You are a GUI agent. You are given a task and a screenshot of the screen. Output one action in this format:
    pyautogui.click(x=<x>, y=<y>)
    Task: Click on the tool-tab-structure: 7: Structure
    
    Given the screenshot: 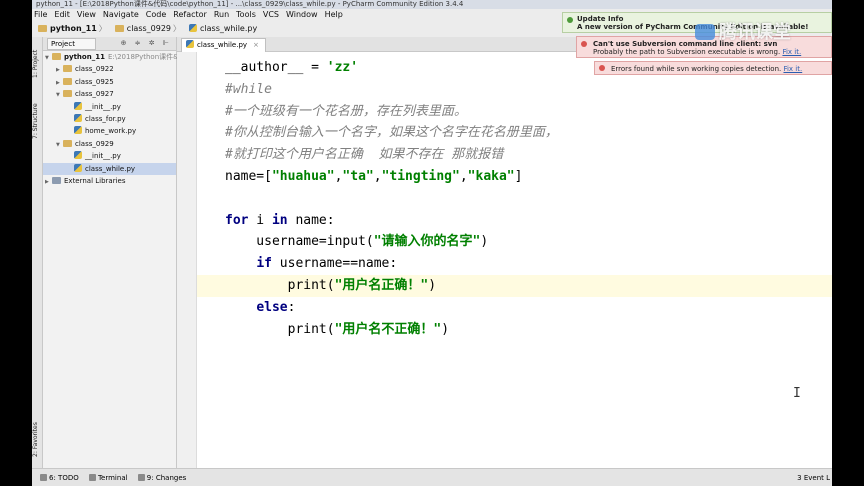 What is the action you would take?
    pyautogui.click(x=37, y=121)
    